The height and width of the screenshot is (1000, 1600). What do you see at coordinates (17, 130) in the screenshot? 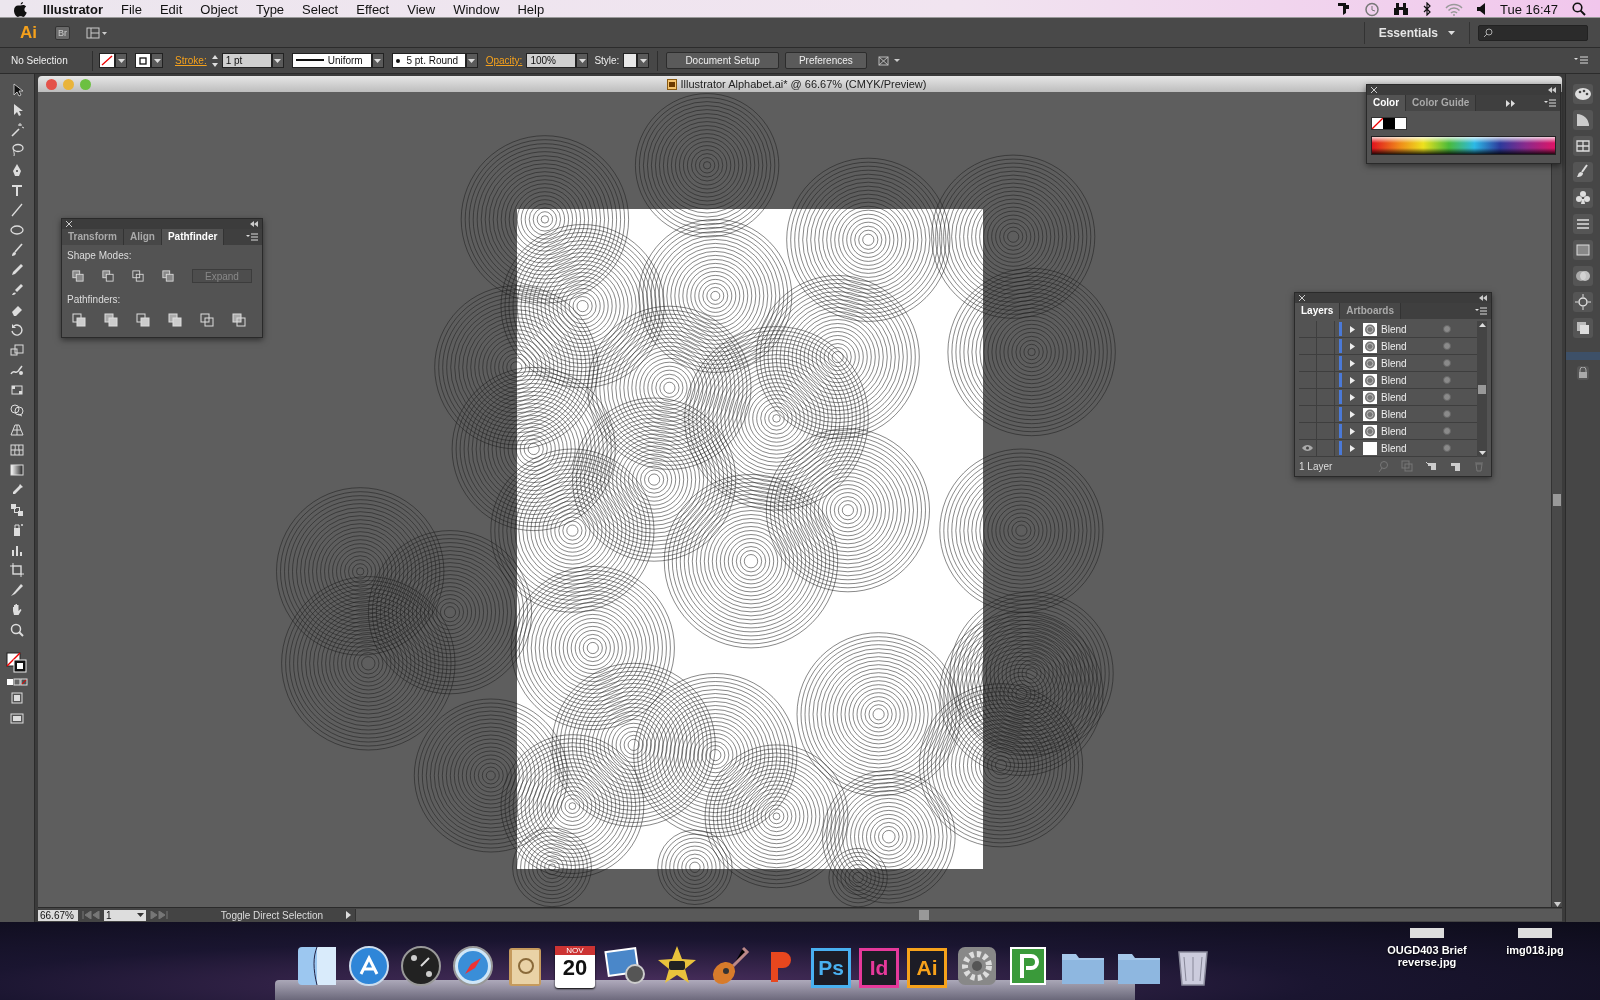
I see `magic-wand-icon` at bounding box center [17, 130].